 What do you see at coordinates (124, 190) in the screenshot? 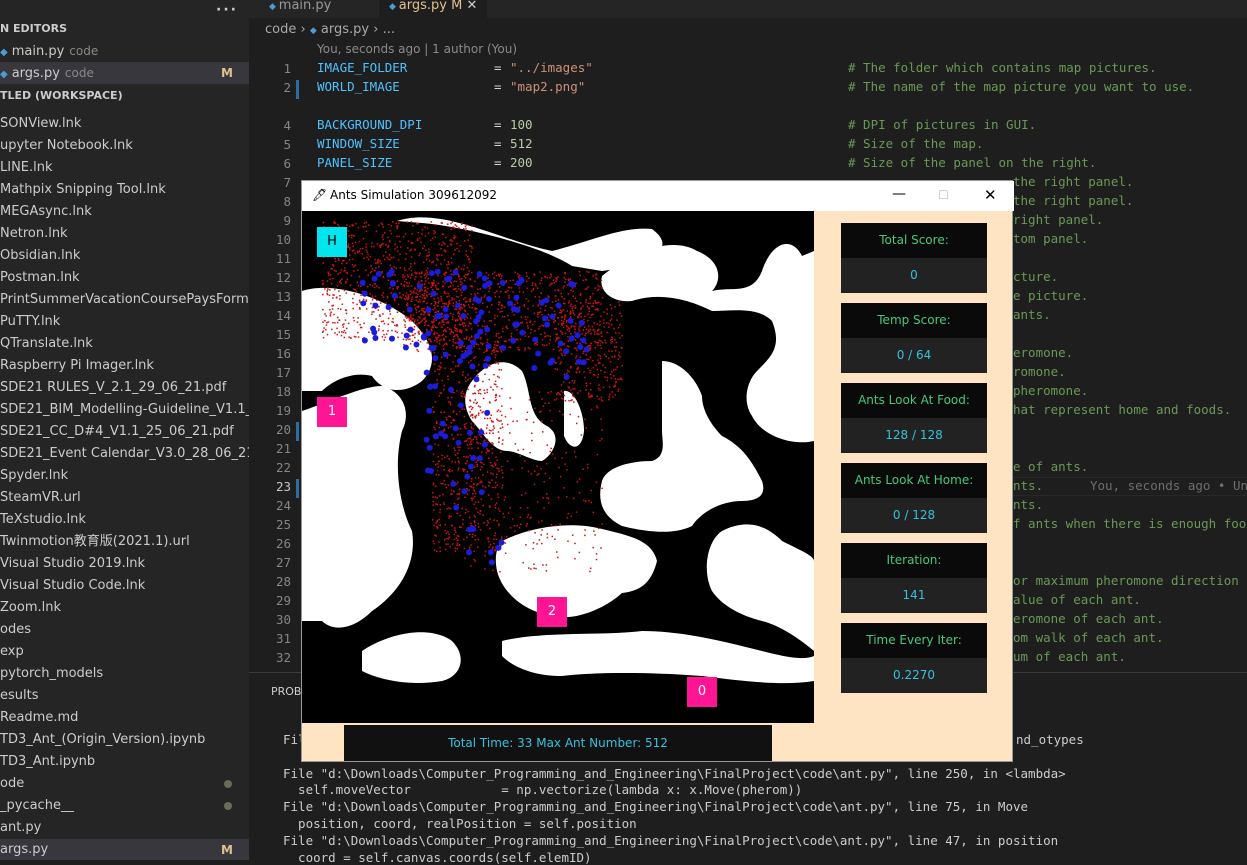
I see `file-tree-item: Mathpix Snipping Tool.lnk` at bounding box center [124, 190].